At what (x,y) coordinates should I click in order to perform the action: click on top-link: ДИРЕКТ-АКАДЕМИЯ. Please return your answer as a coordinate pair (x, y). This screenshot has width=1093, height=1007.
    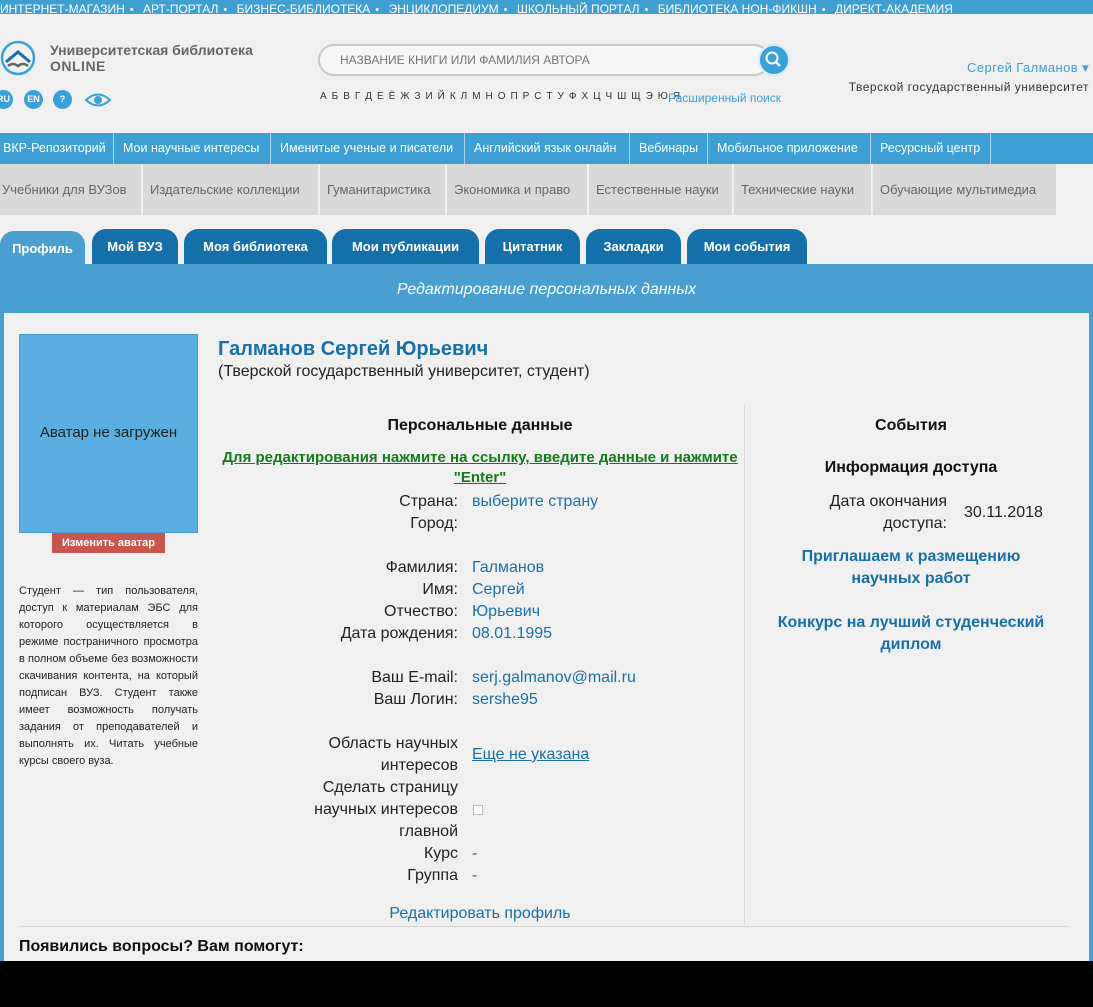
    Looking at the image, I should click on (894, 8).